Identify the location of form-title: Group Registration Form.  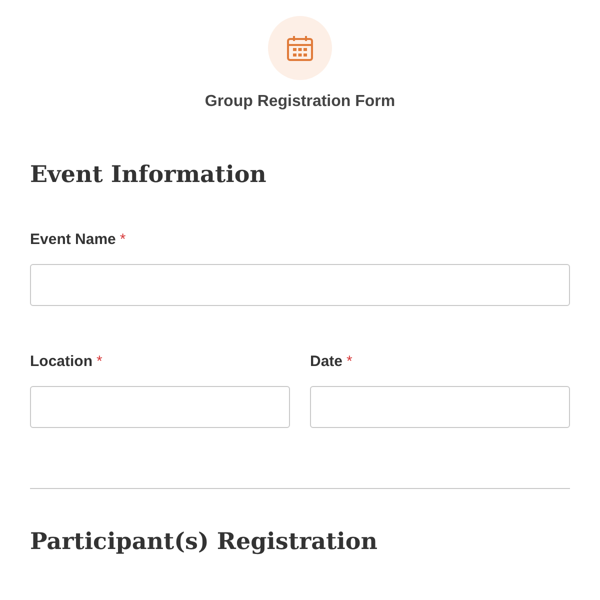
(300, 102).